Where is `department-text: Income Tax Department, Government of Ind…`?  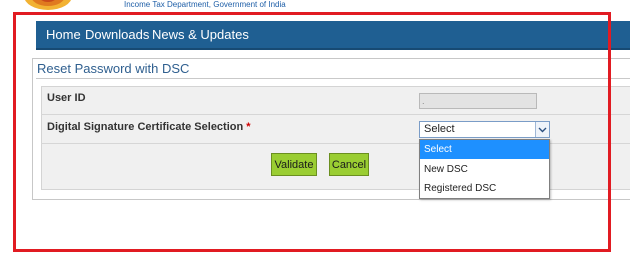
department-text: Income Tax Department, Government of Ind… is located at coordinates (205, 4).